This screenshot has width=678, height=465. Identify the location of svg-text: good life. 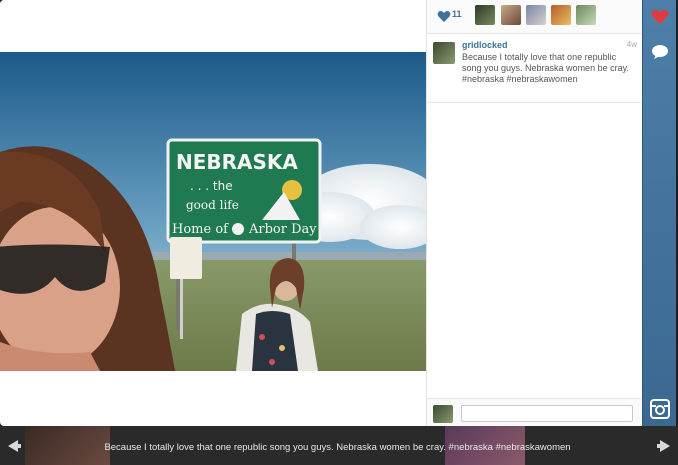
(212, 205).